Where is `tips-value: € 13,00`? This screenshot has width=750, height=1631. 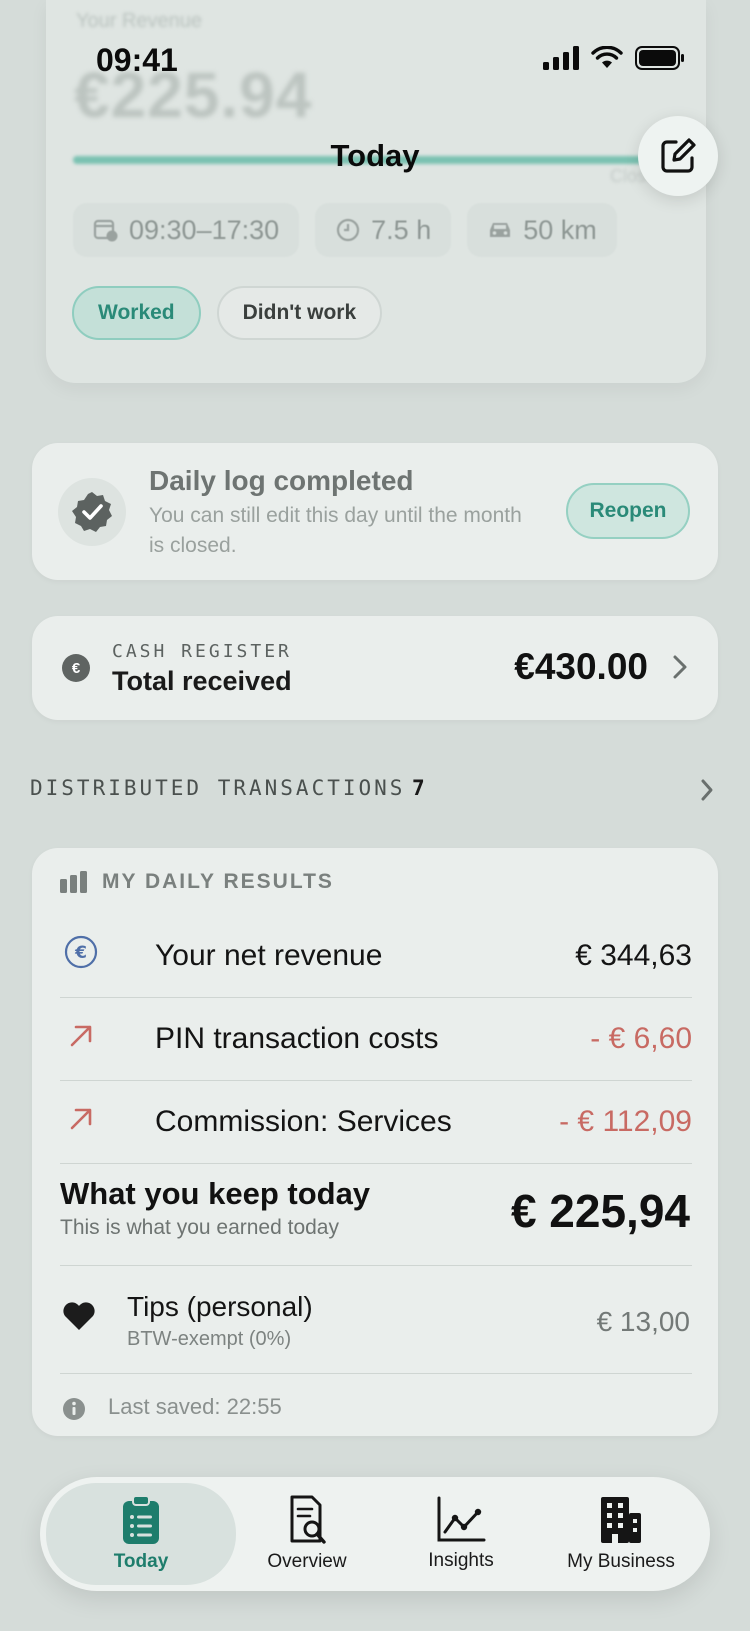 tips-value: € 13,00 is located at coordinates (643, 1321).